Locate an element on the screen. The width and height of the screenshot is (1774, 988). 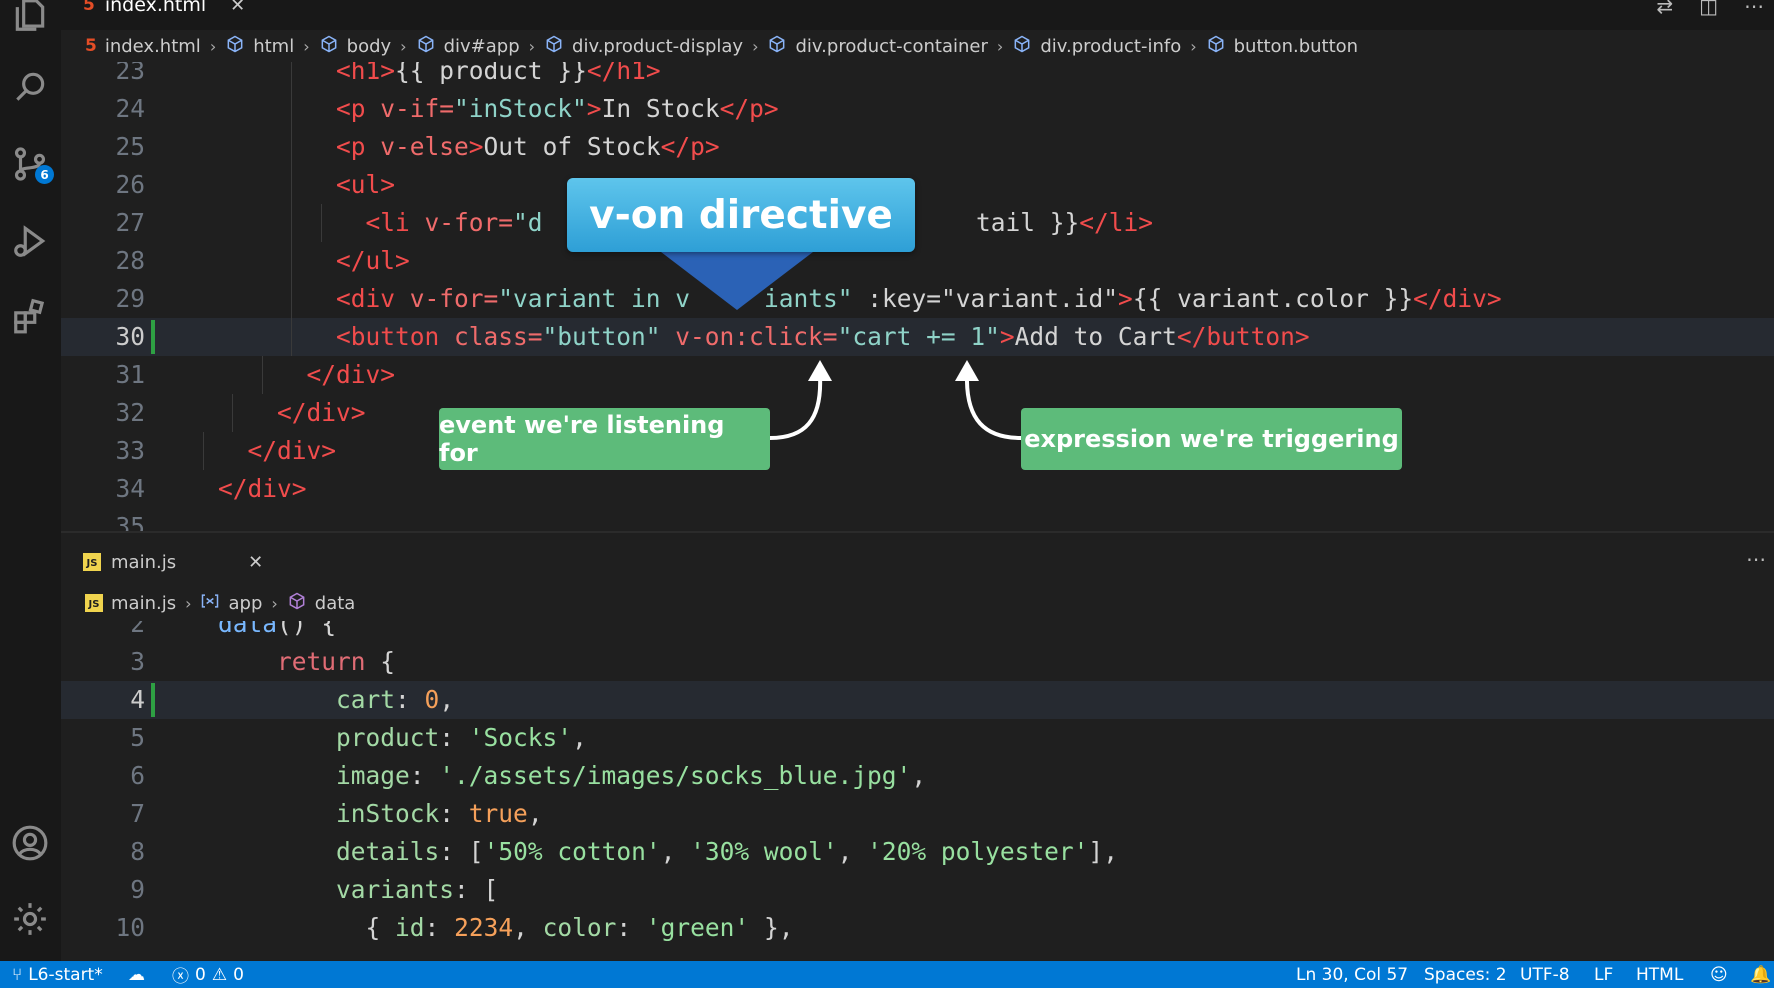
code-line: 23 <h1>{{ product }}</h1> is located at coordinates (917, 76).